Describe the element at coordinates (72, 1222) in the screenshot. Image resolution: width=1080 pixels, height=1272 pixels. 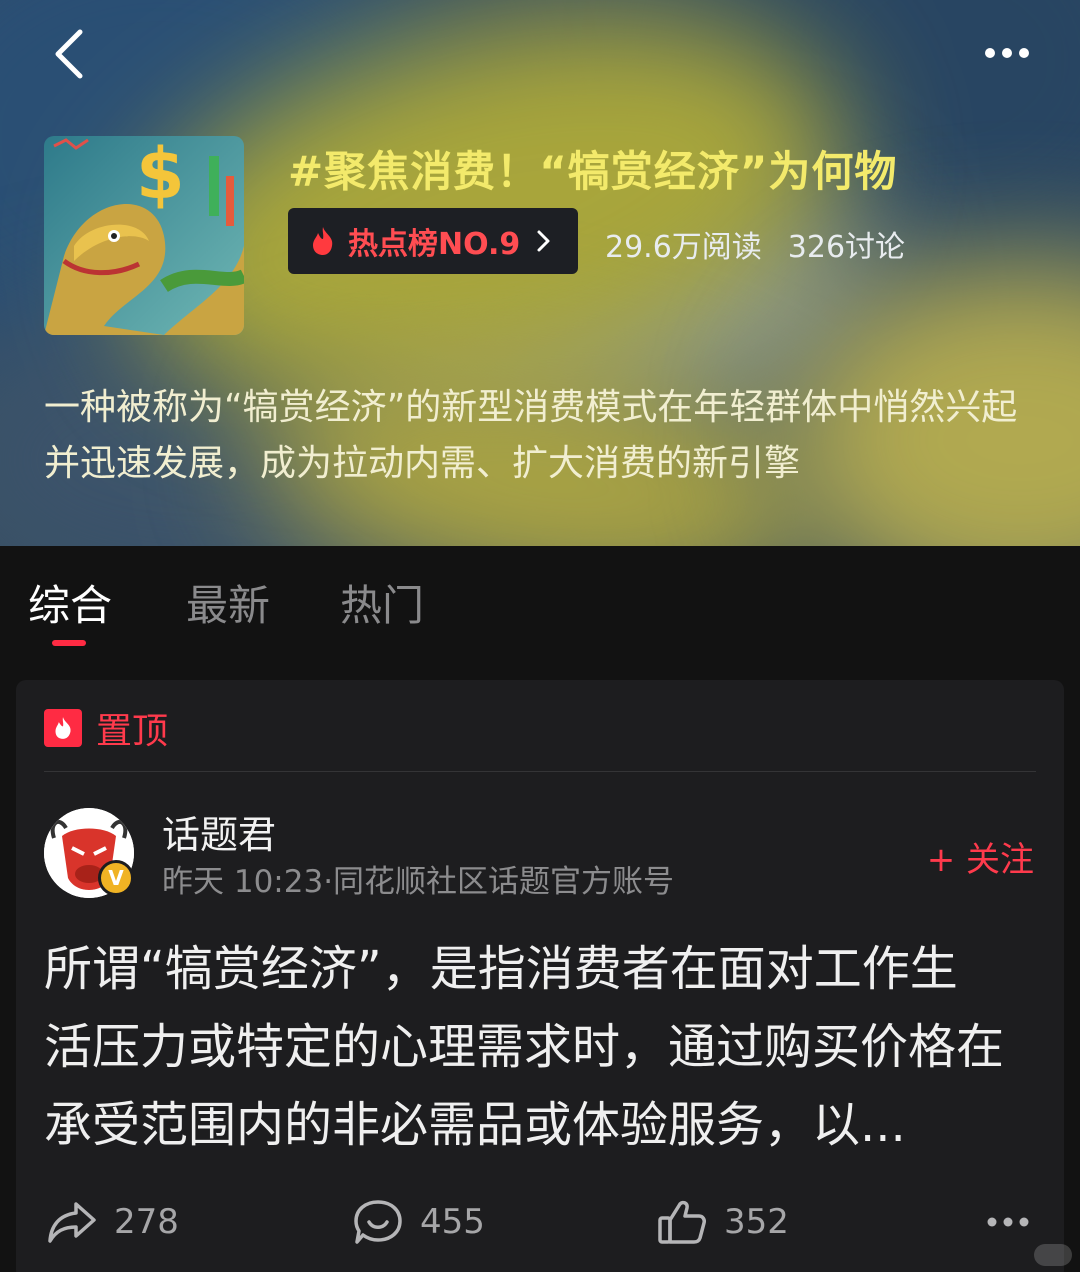
I see `share-icon` at that location.